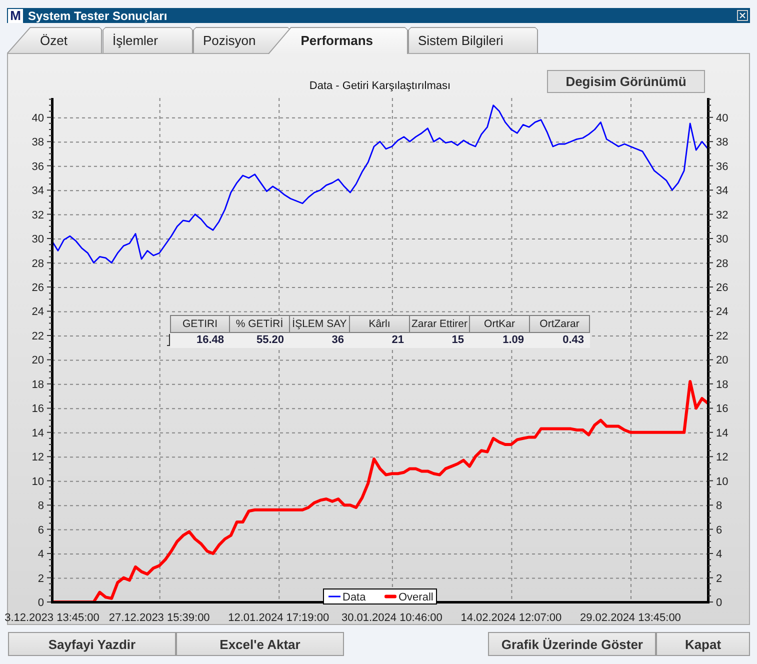 The width and height of the screenshot is (757, 664). What do you see at coordinates (572, 644) in the screenshot?
I see `show-on-chart-button: Grafik Üzerinde Göster` at bounding box center [572, 644].